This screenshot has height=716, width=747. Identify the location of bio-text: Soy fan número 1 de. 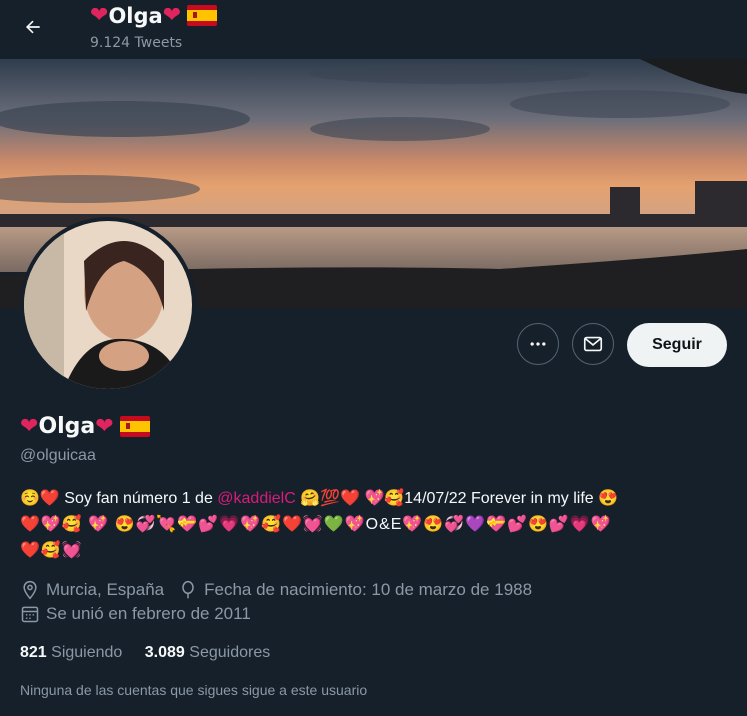
(141, 498).